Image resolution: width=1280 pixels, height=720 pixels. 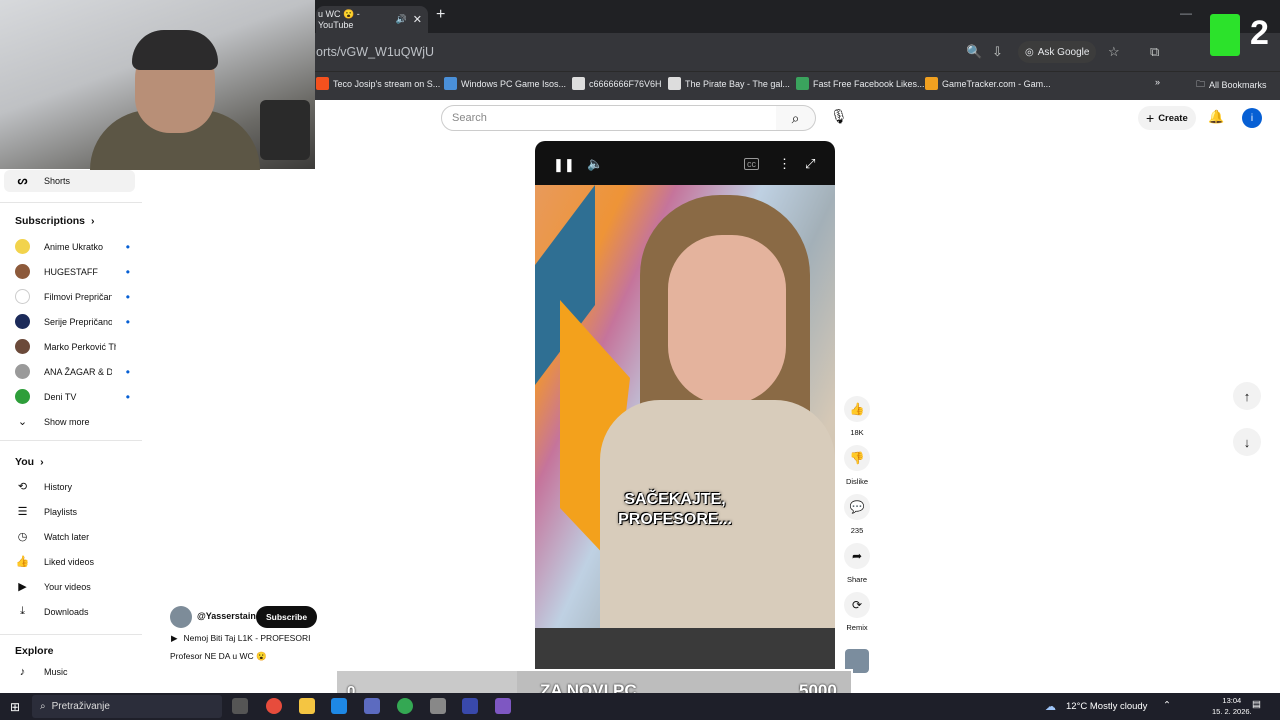 What do you see at coordinates (1050, 706) in the screenshot?
I see `weather-icon: ☁` at bounding box center [1050, 706].